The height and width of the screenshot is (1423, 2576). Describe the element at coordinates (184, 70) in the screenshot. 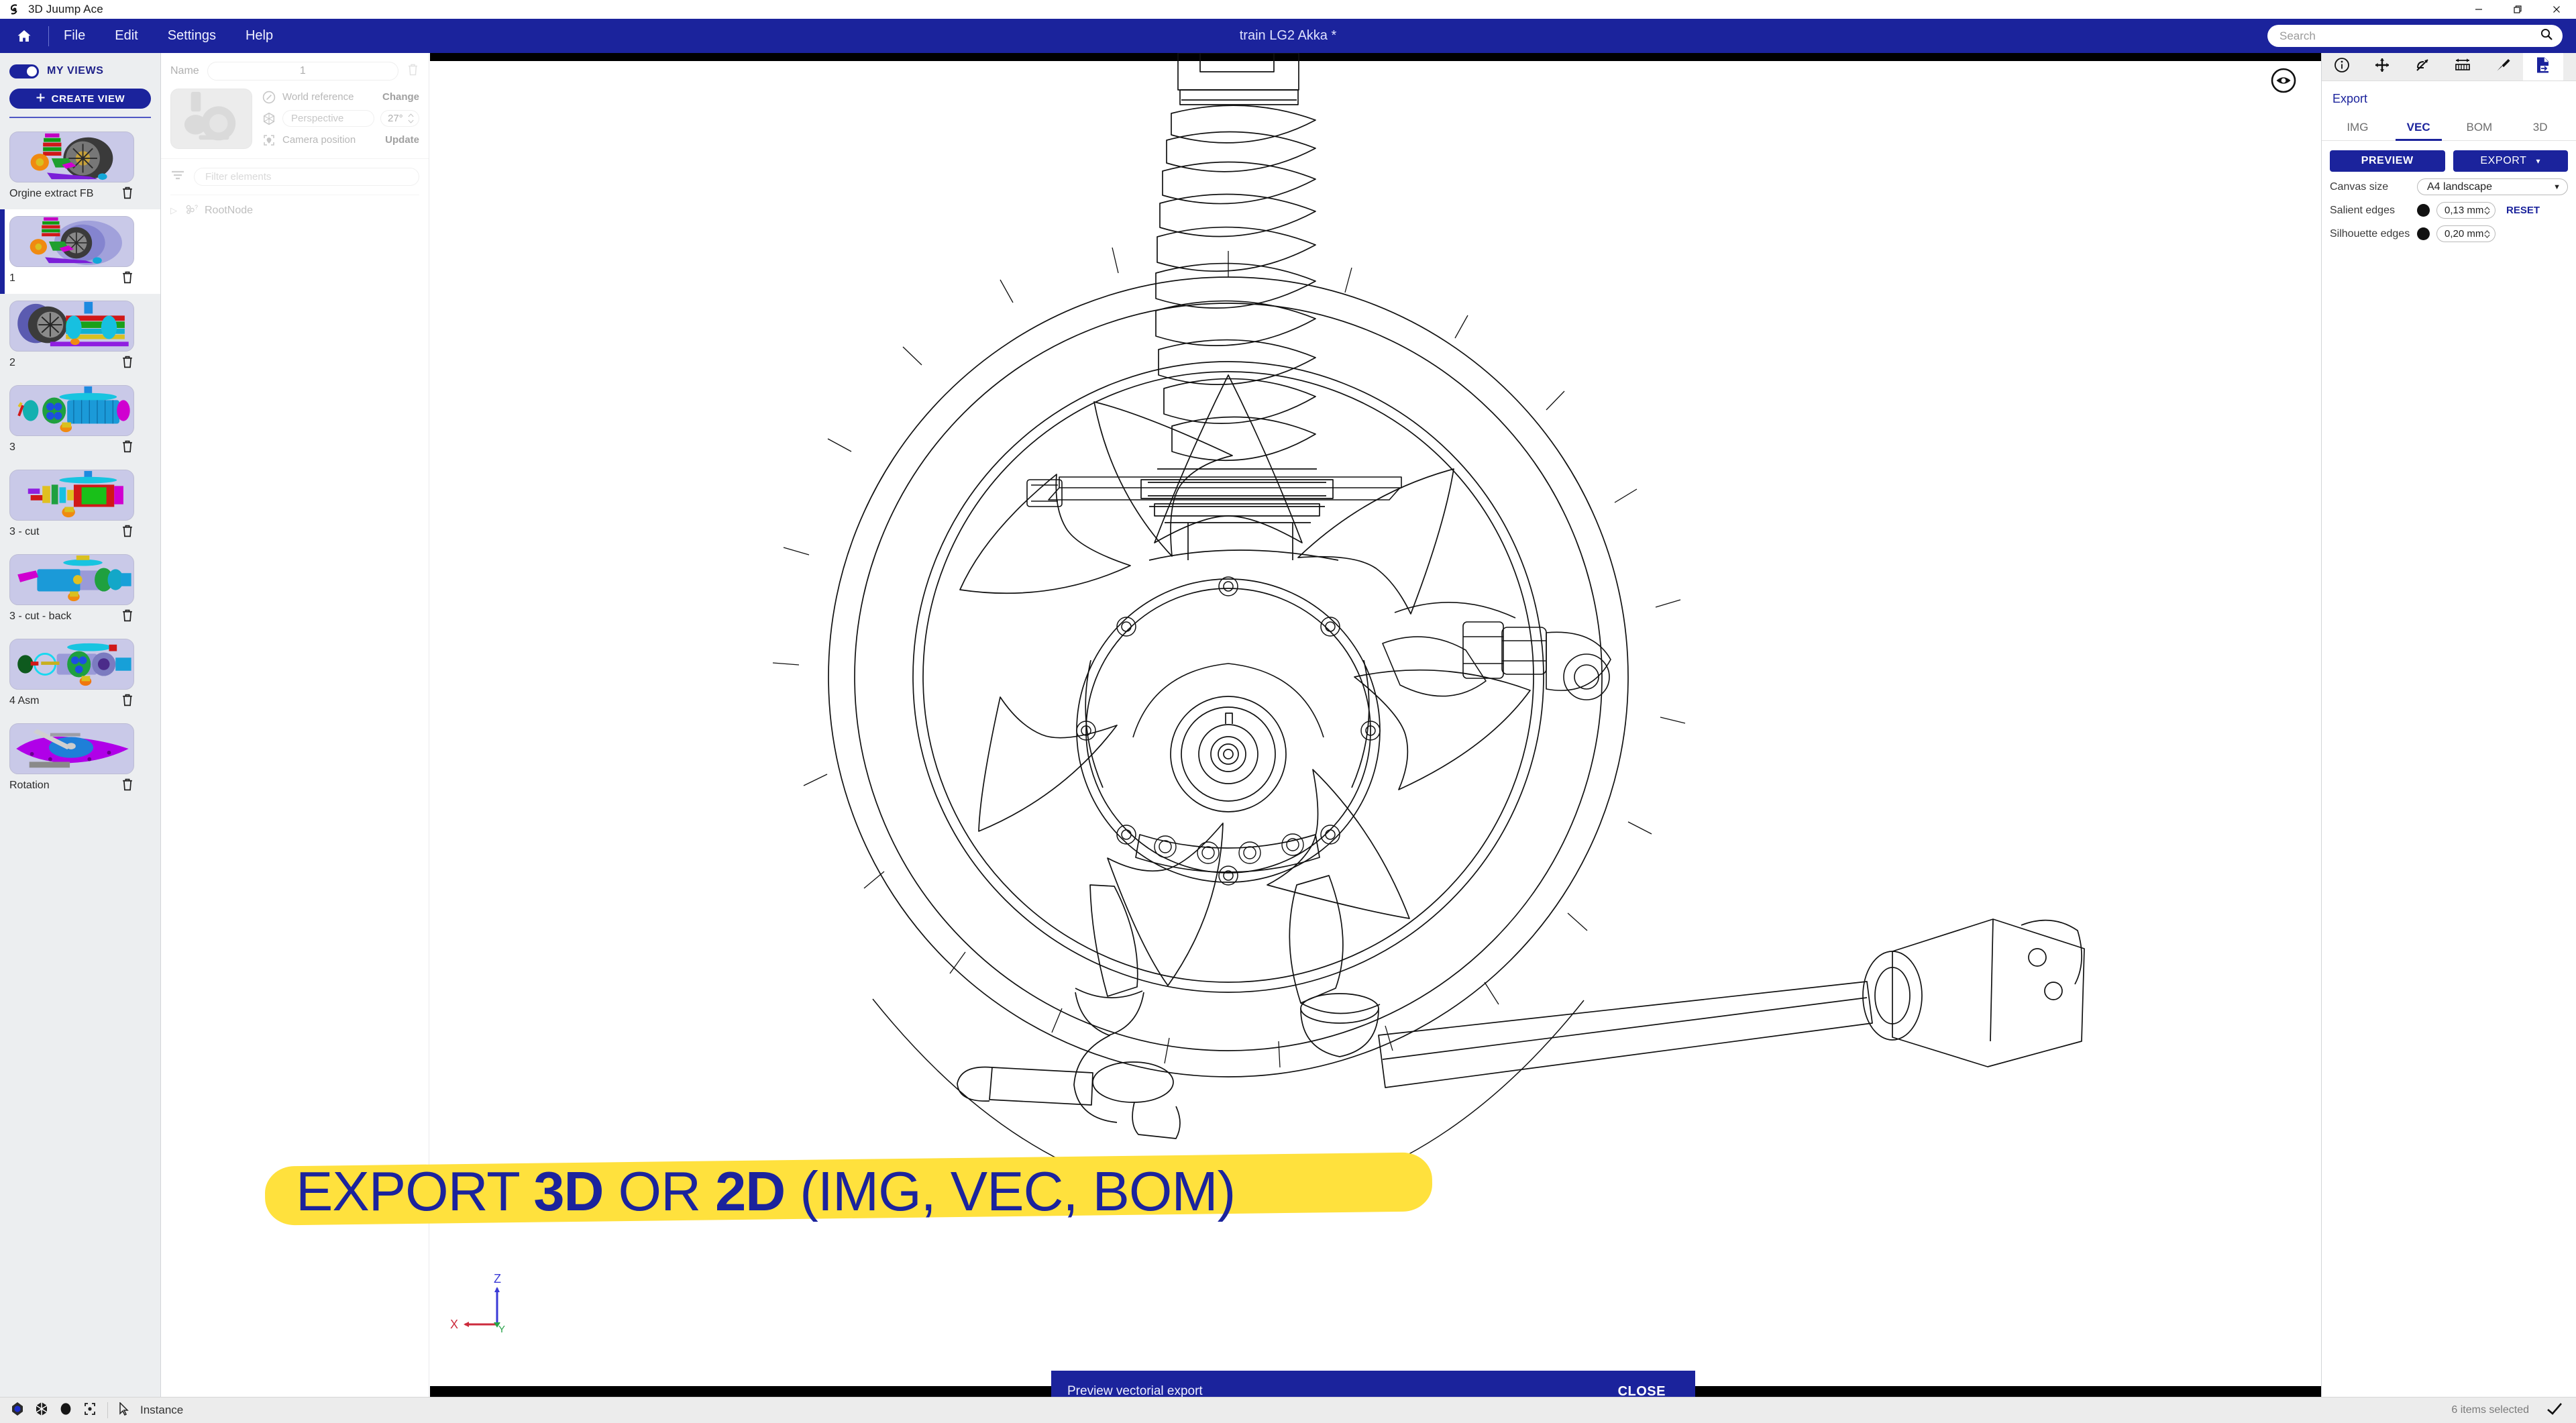

I see `name-label: Name` at that location.